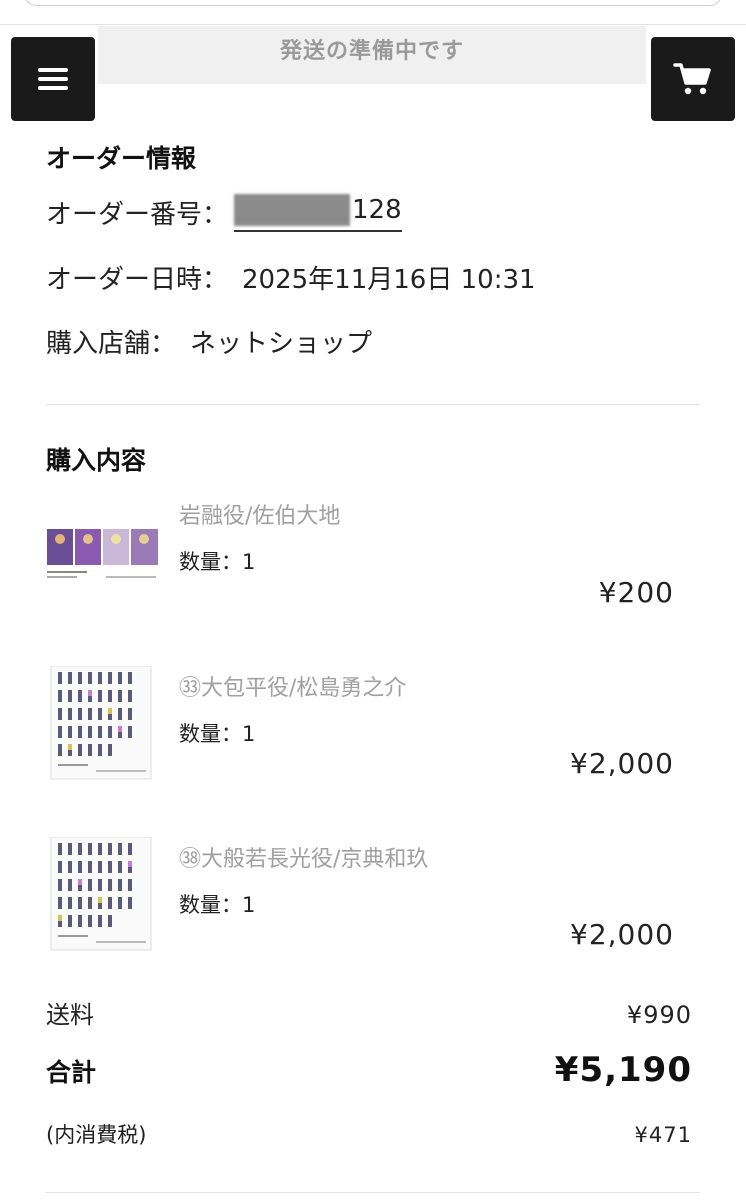 The image size is (746, 1200). I want to click on store-label: 購入店舗：, so click(111, 344).